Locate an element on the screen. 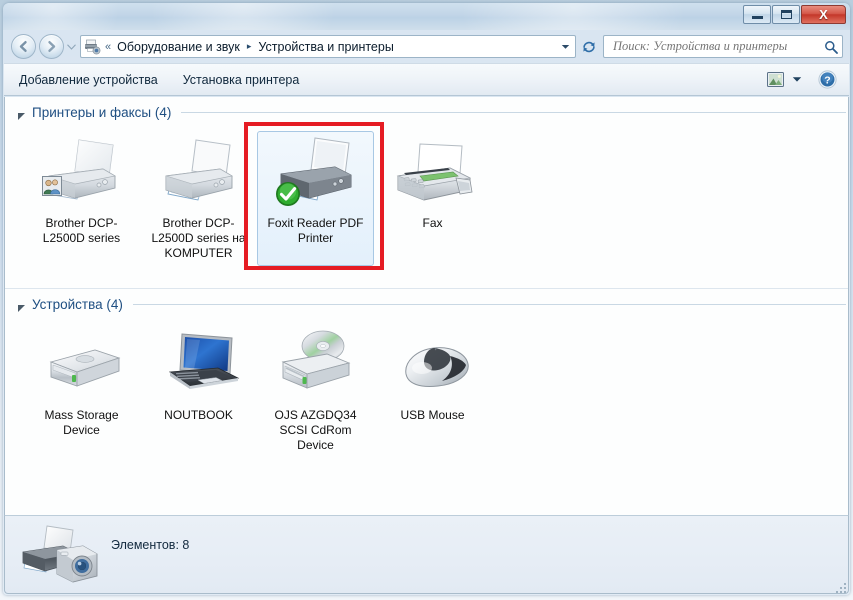 This screenshot has width=853, height=600. help-button: ? is located at coordinates (827, 80).